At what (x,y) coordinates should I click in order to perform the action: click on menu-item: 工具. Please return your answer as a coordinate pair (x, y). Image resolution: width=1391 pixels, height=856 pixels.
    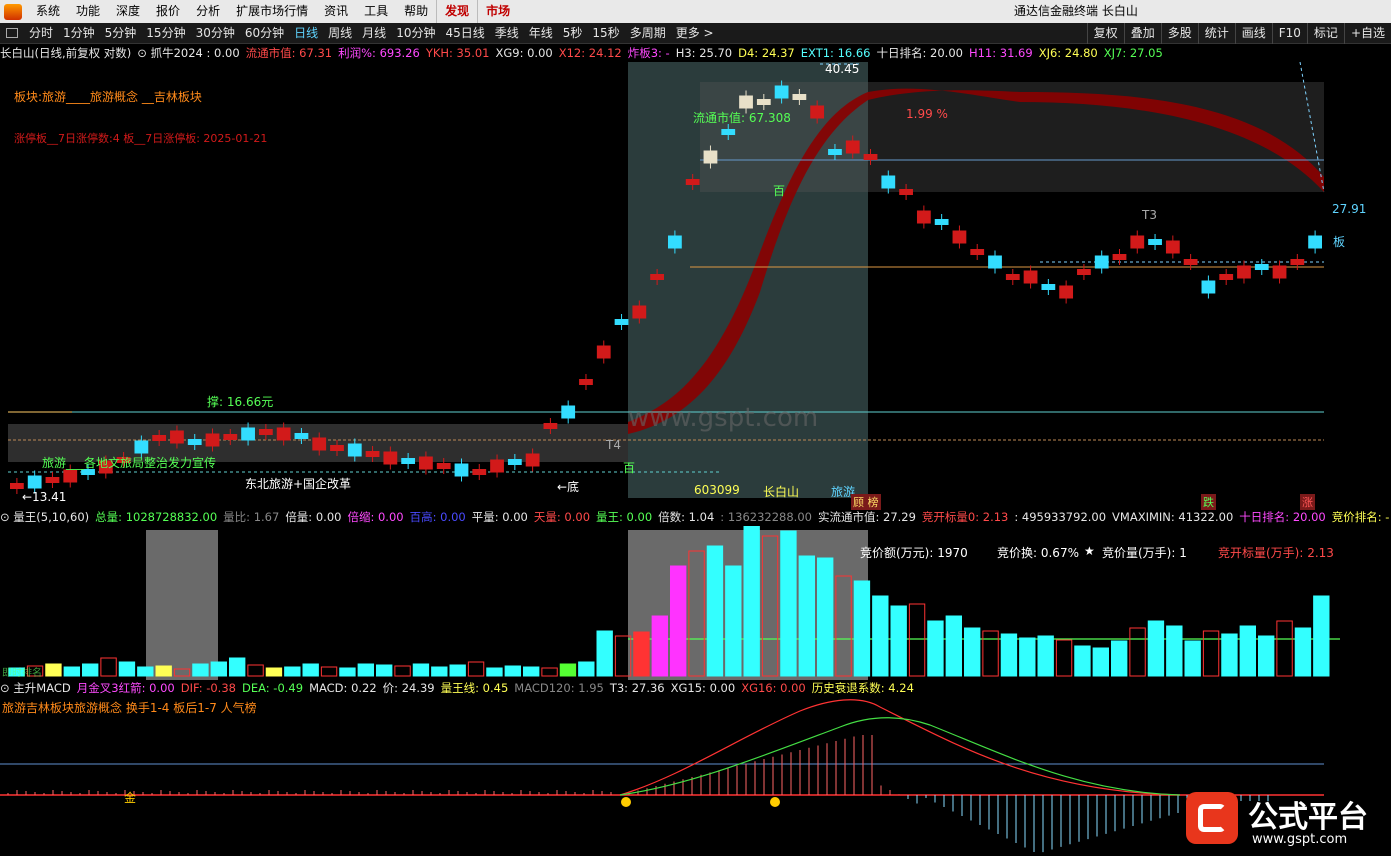
    Looking at the image, I should click on (376, 11).